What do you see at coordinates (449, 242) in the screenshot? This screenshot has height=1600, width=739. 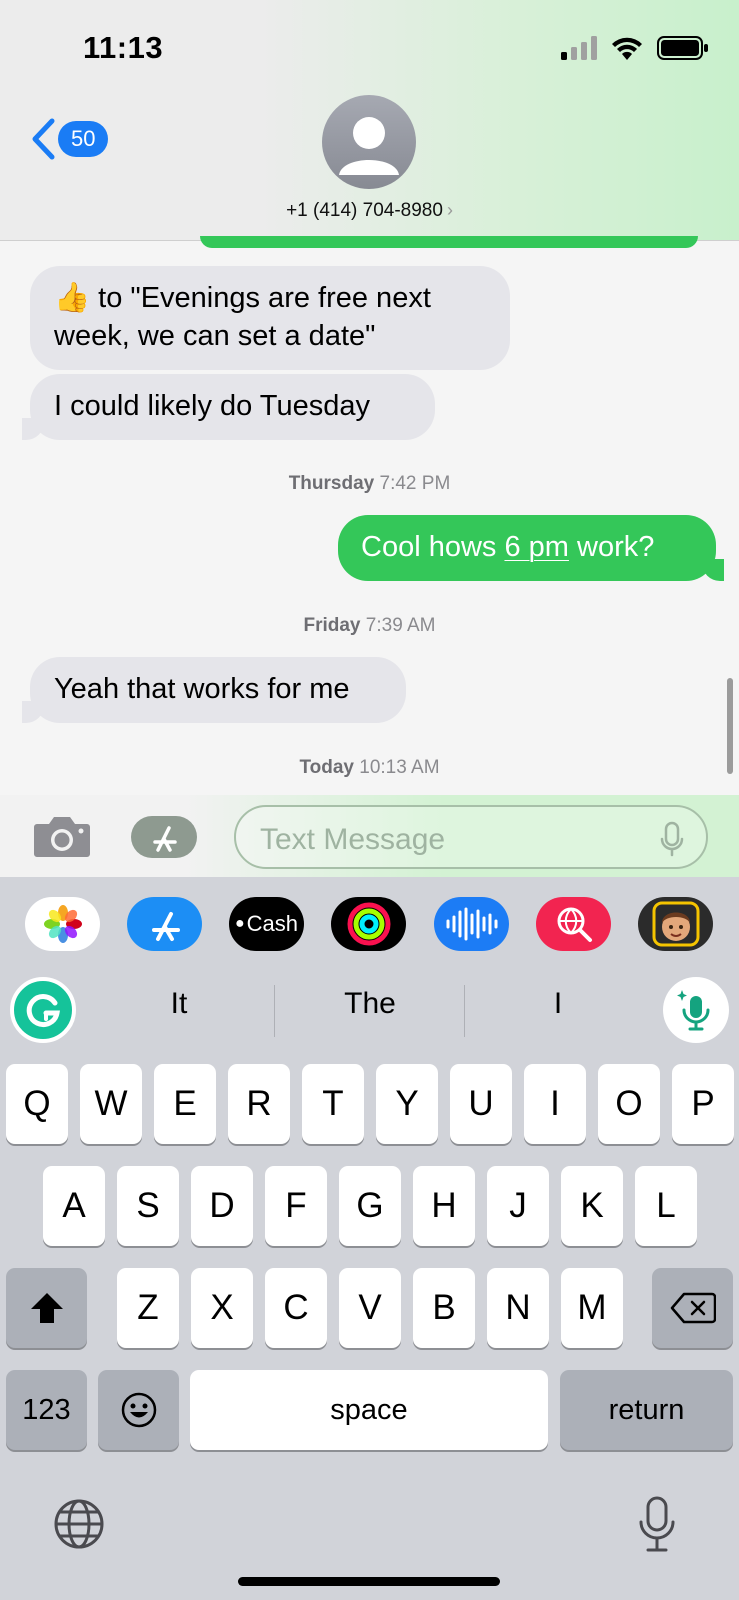 I see `previous-sent-bubble` at bounding box center [449, 242].